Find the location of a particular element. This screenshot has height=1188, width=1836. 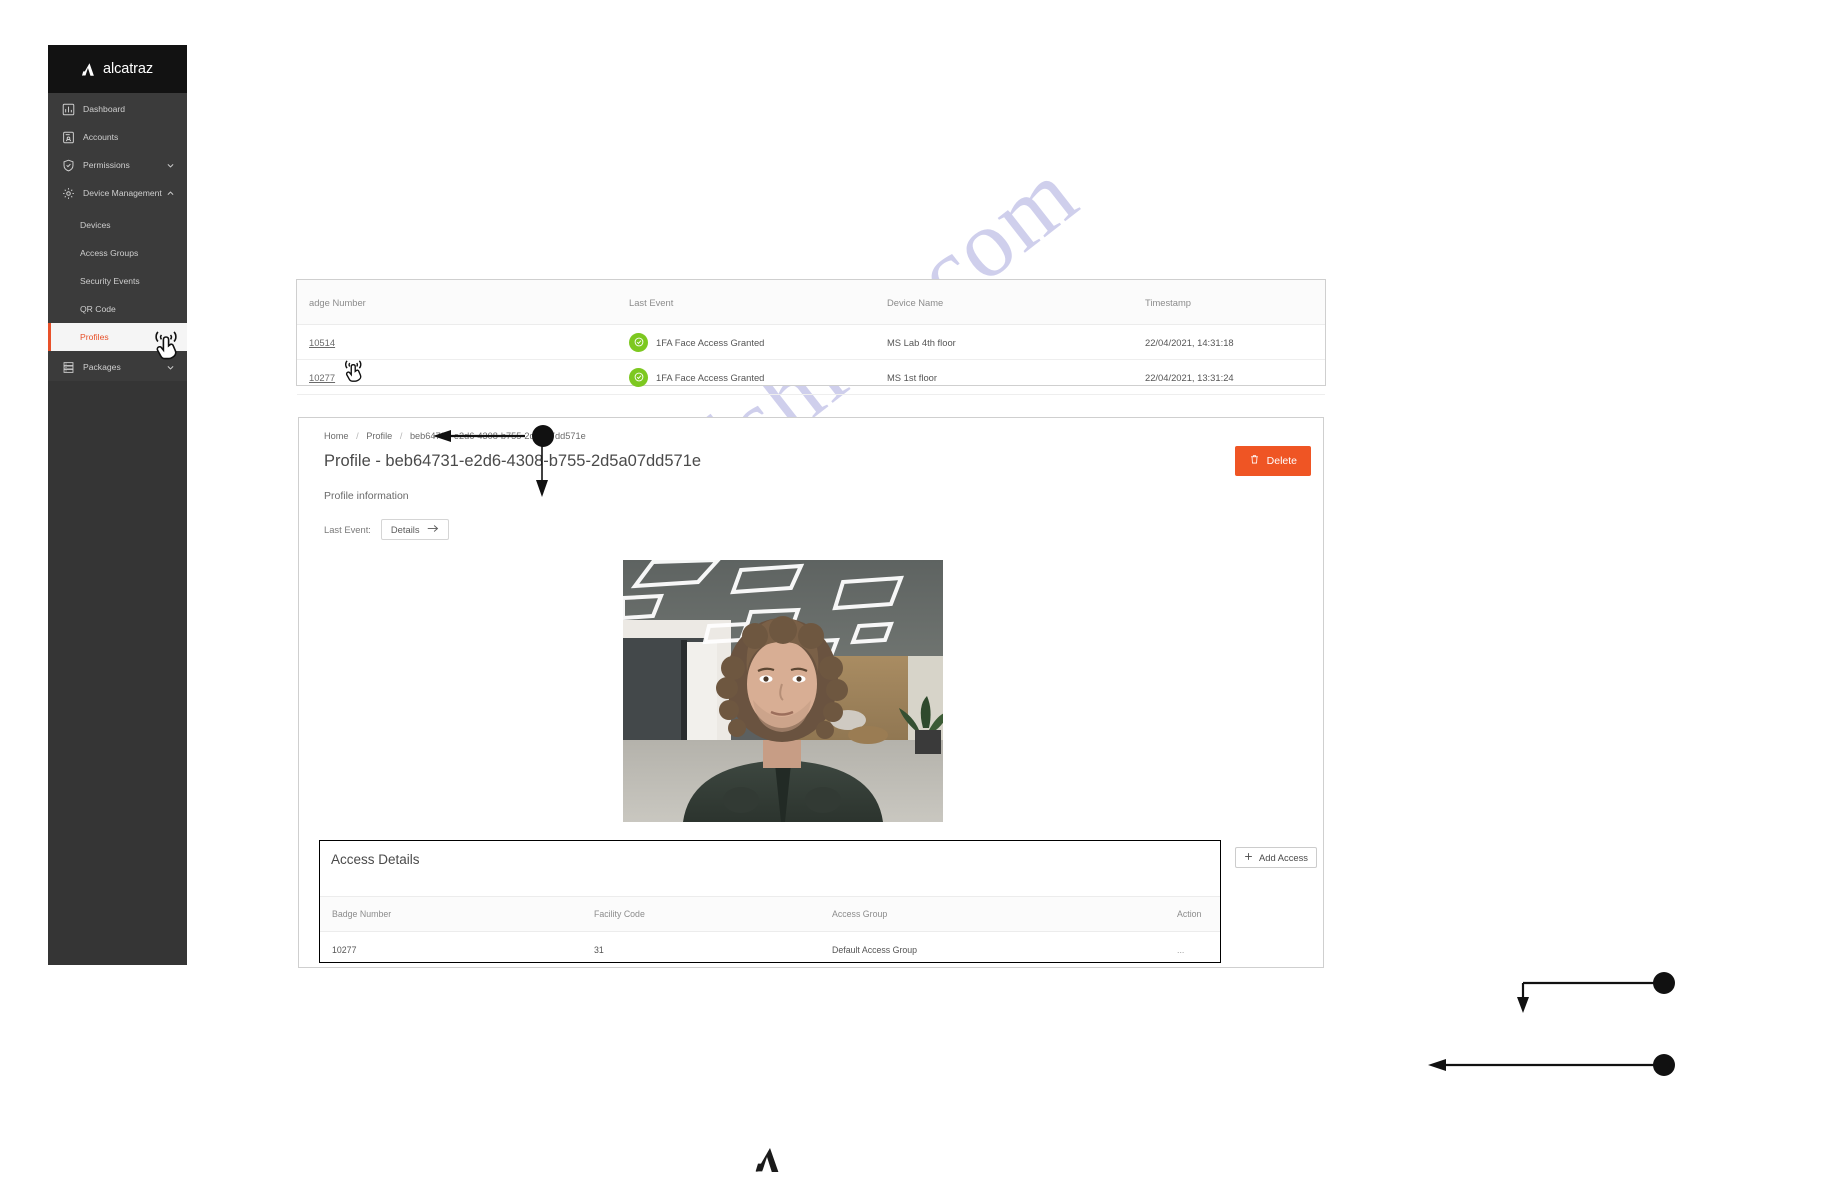

shield-check-icon is located at coordinates (68, 165).